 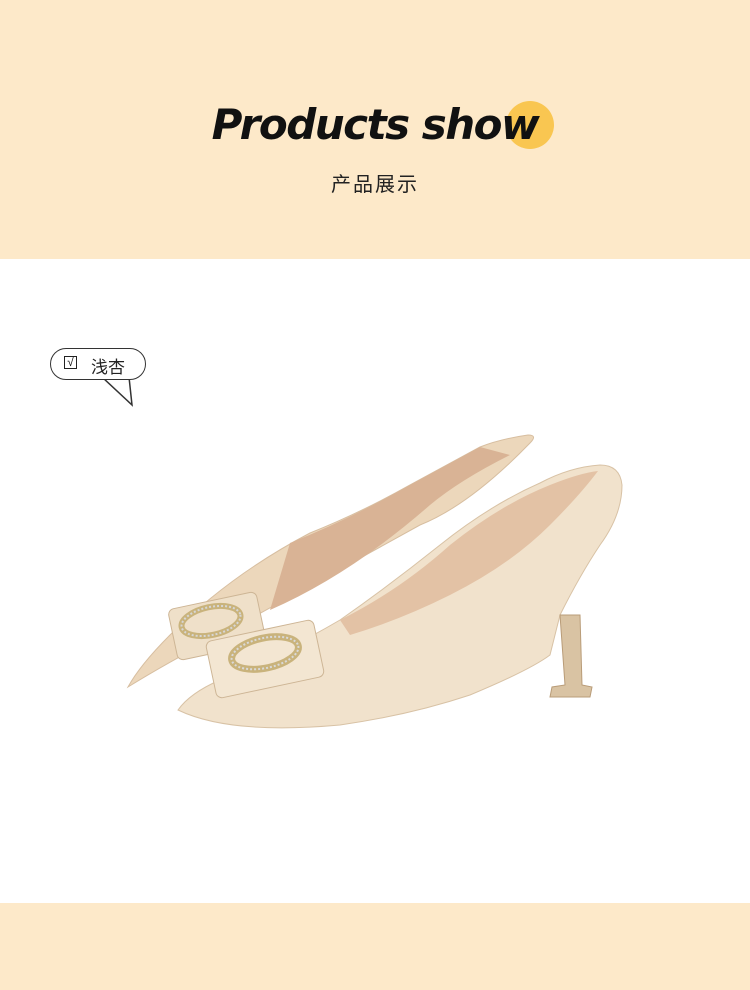 What do you see at coordinates (375, 184) in the screenshot?
I see `page-subtitle: 产品展示` at bounding box center [375, 184].